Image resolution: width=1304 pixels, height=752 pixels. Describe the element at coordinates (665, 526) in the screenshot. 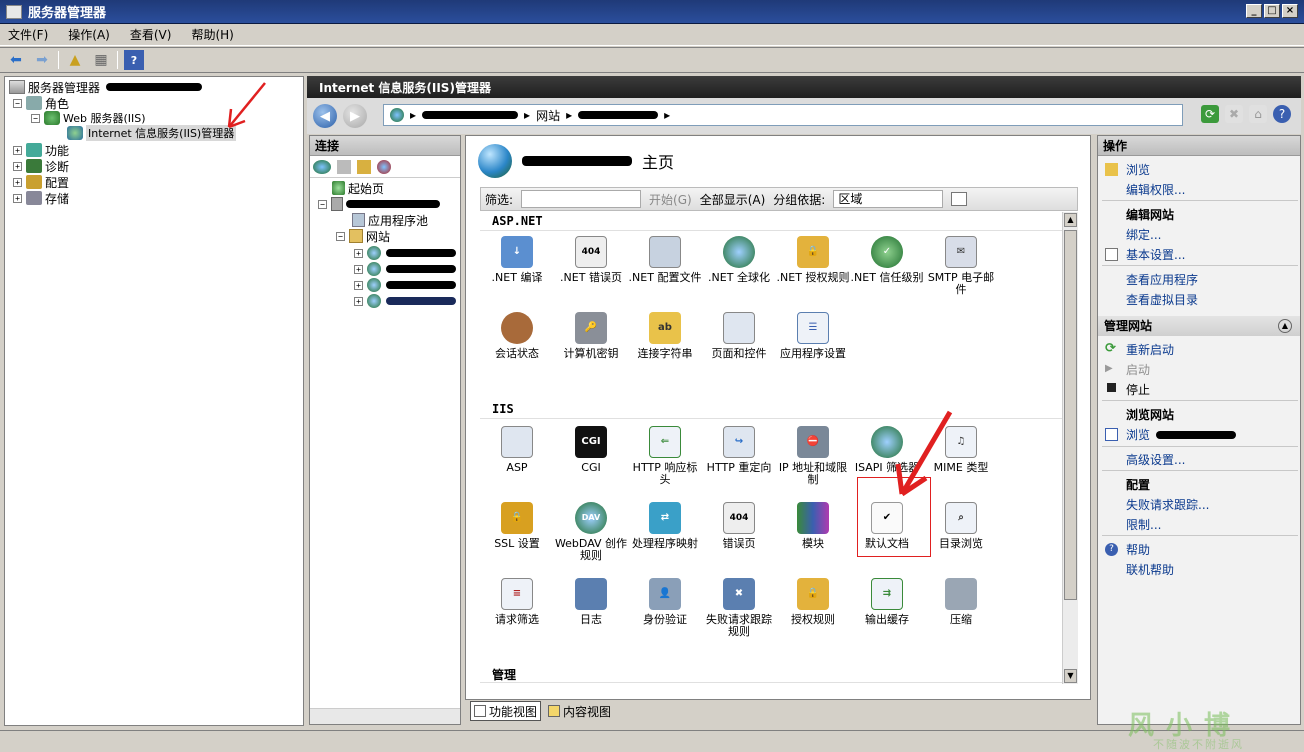

I see `feature-handler-mappings: ⇄ 处理程序映射` at that location.